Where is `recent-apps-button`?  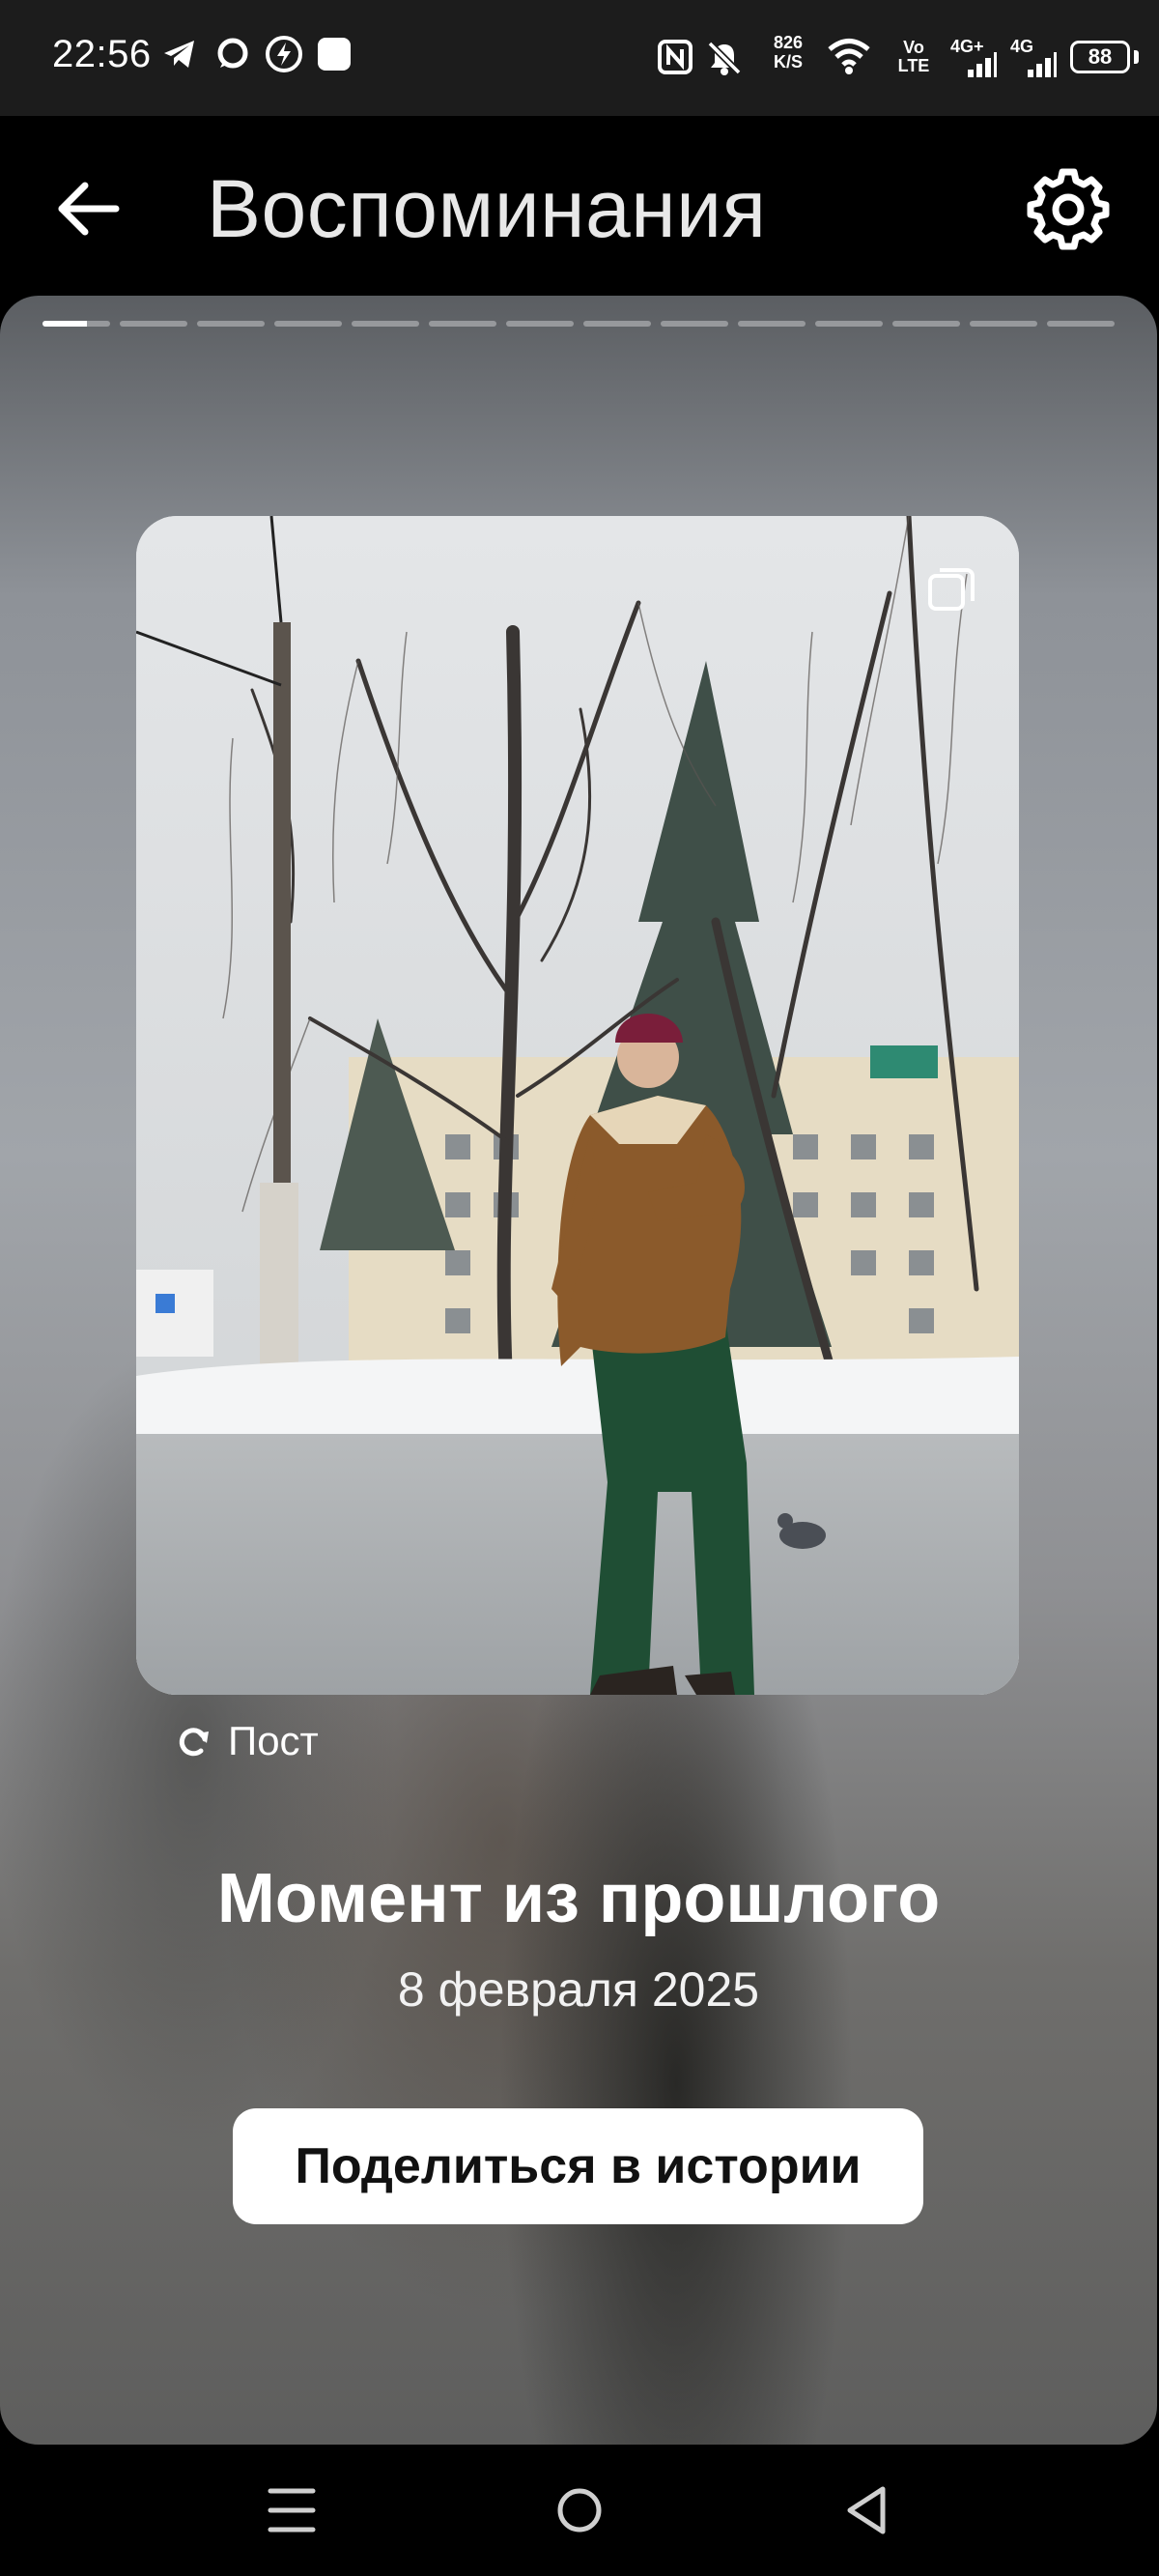
recent-apps-button is located at coordinates (292, 2510).